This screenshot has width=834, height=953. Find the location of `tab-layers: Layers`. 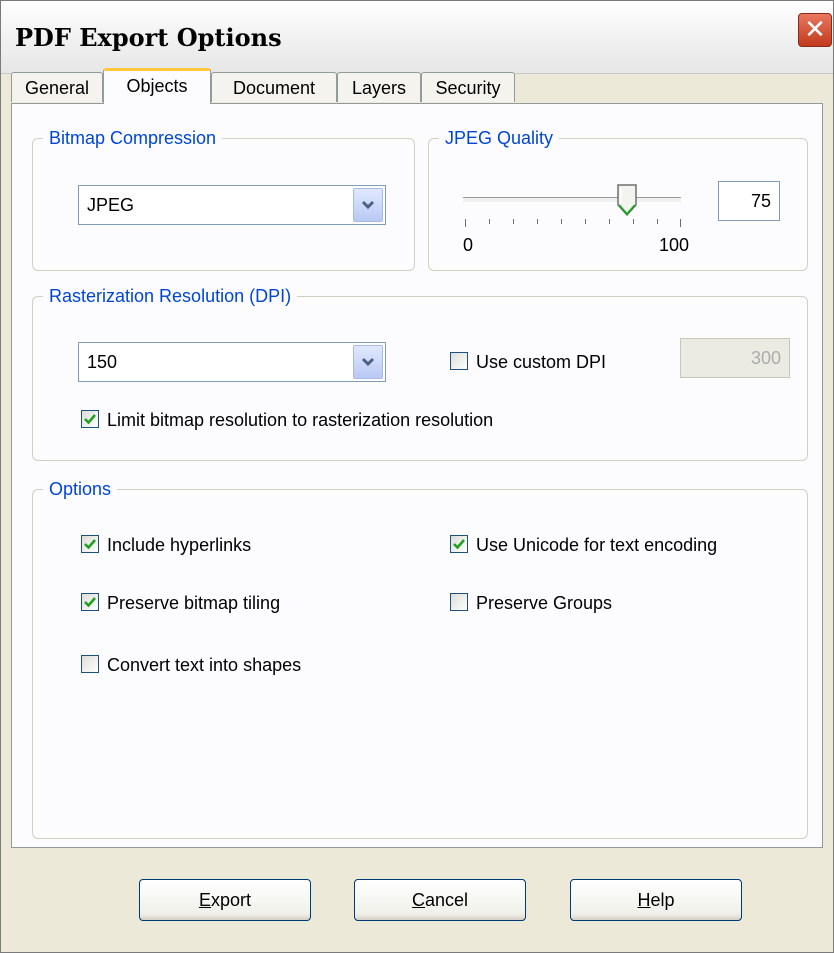

tab-layers: Layers is located at coordinates (379, 87).